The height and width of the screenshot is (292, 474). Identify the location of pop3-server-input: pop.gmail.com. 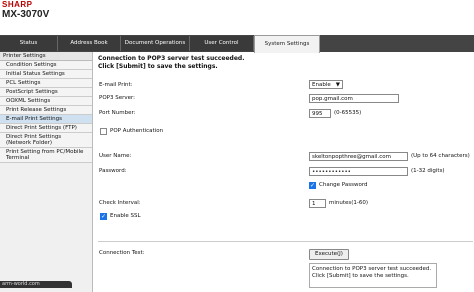
(354, 98).